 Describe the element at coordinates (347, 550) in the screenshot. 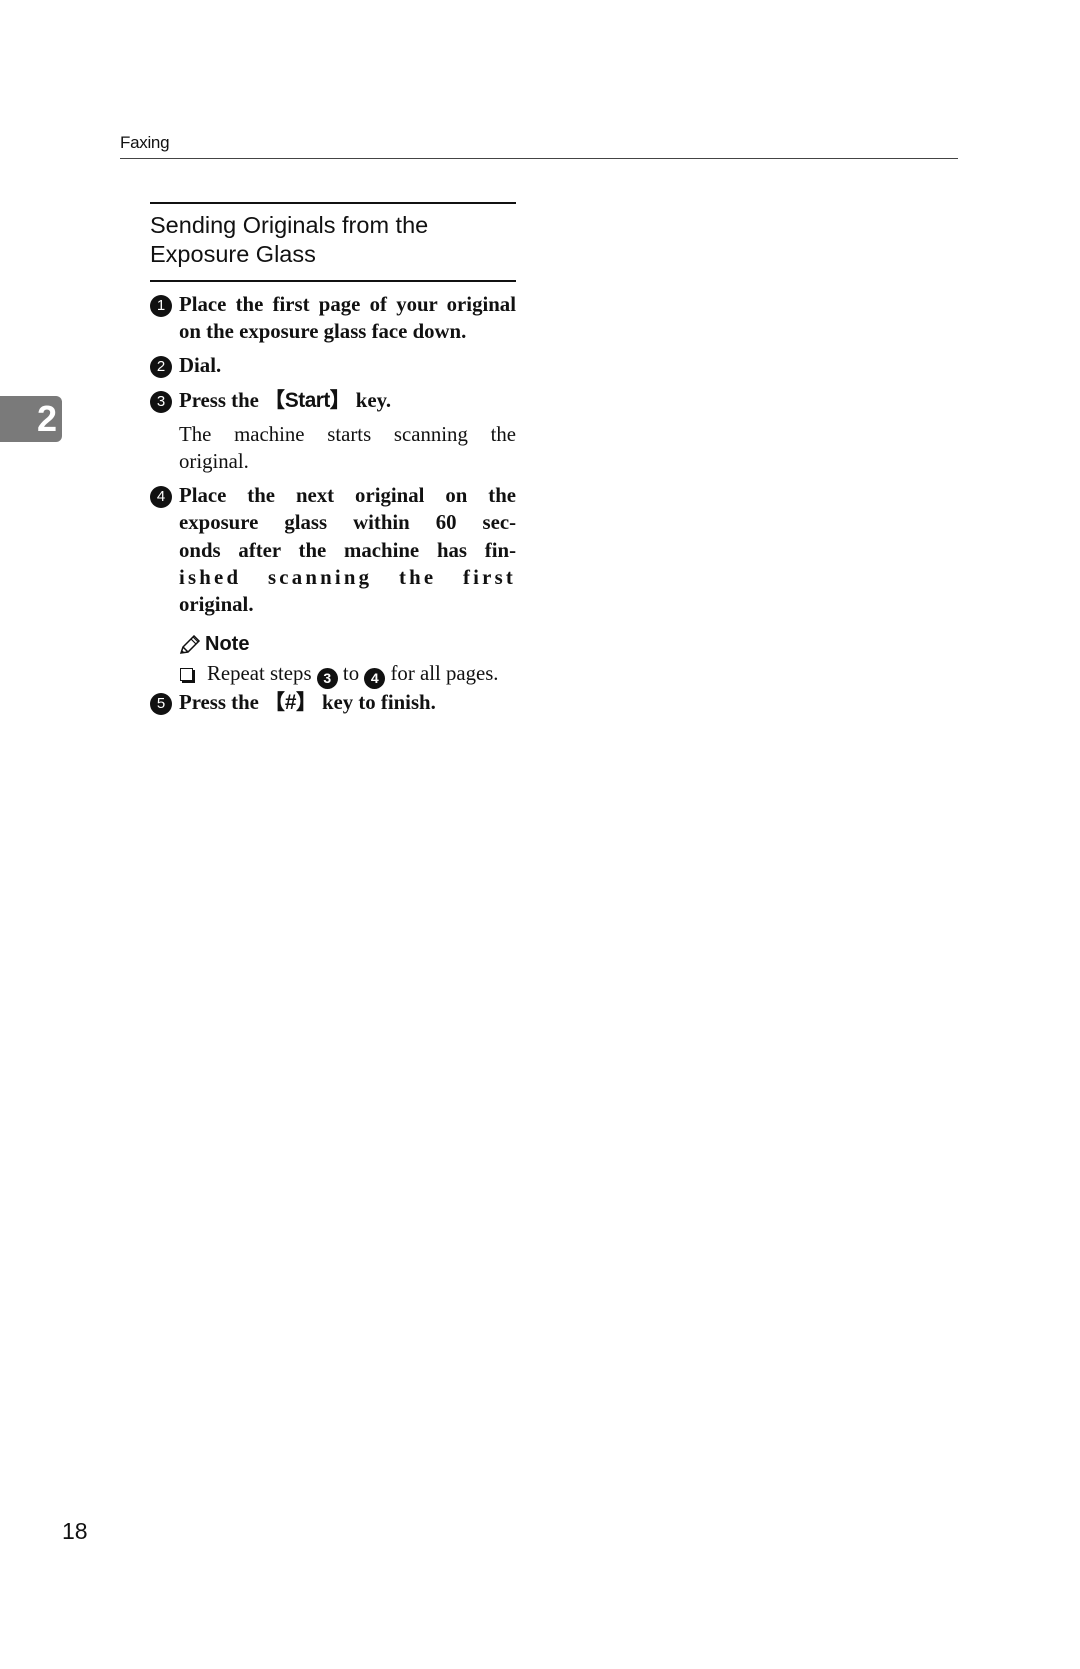

I see `step-text-line-2: onds after the machine has fin-` at that location.